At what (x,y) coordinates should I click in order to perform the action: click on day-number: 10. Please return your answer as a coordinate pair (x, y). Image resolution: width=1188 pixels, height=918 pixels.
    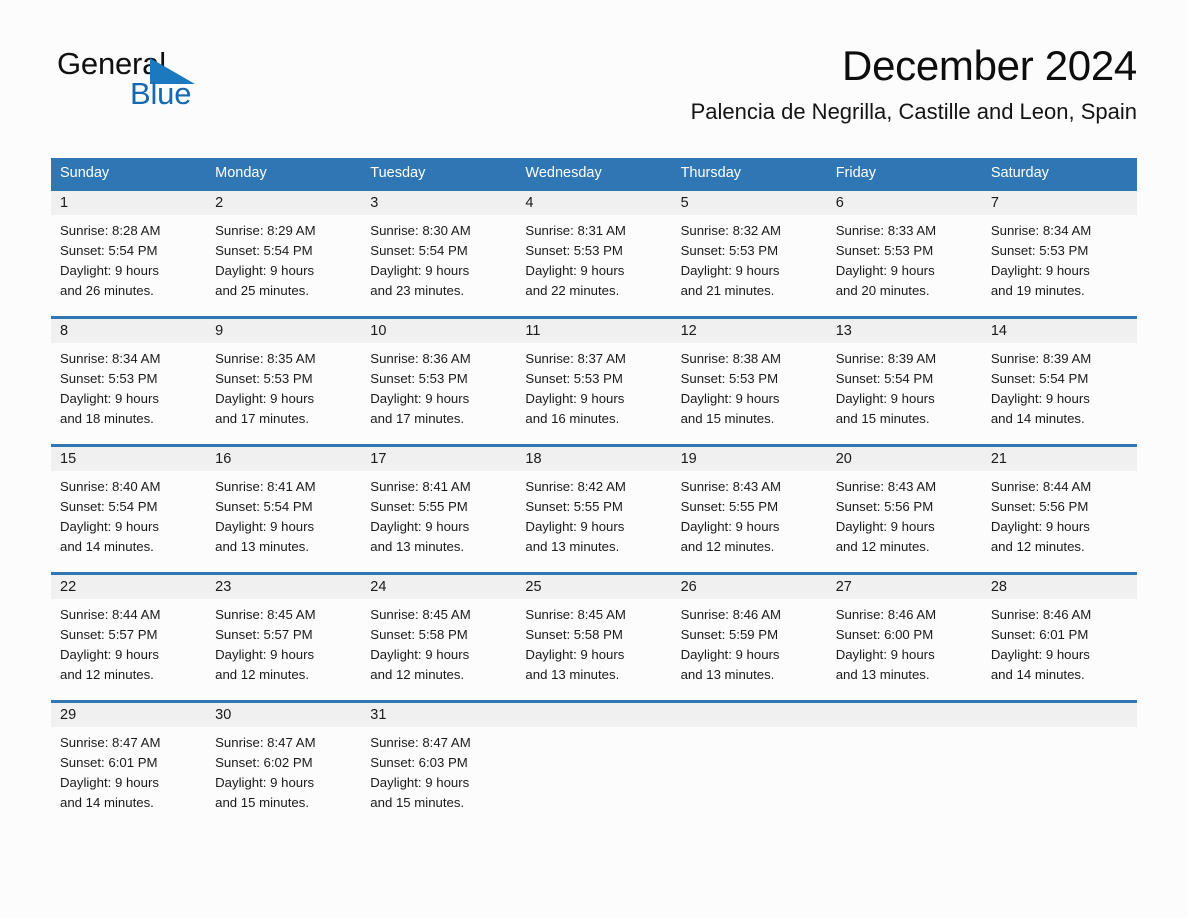
    Looking at the image, I should click on (438, 331).